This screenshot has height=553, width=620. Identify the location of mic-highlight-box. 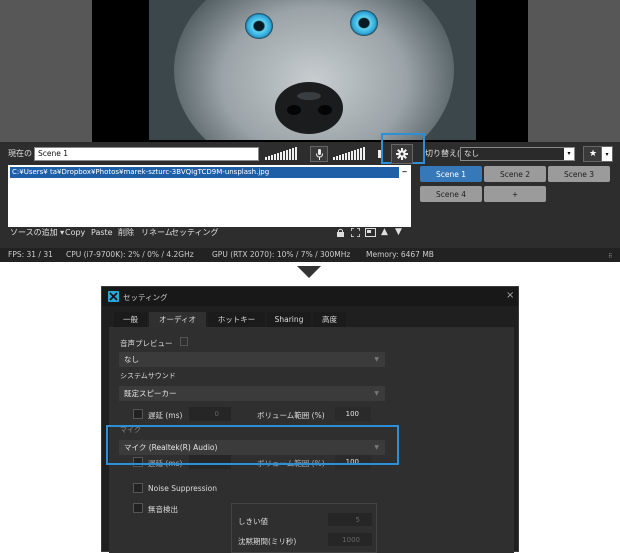
(252, 445).